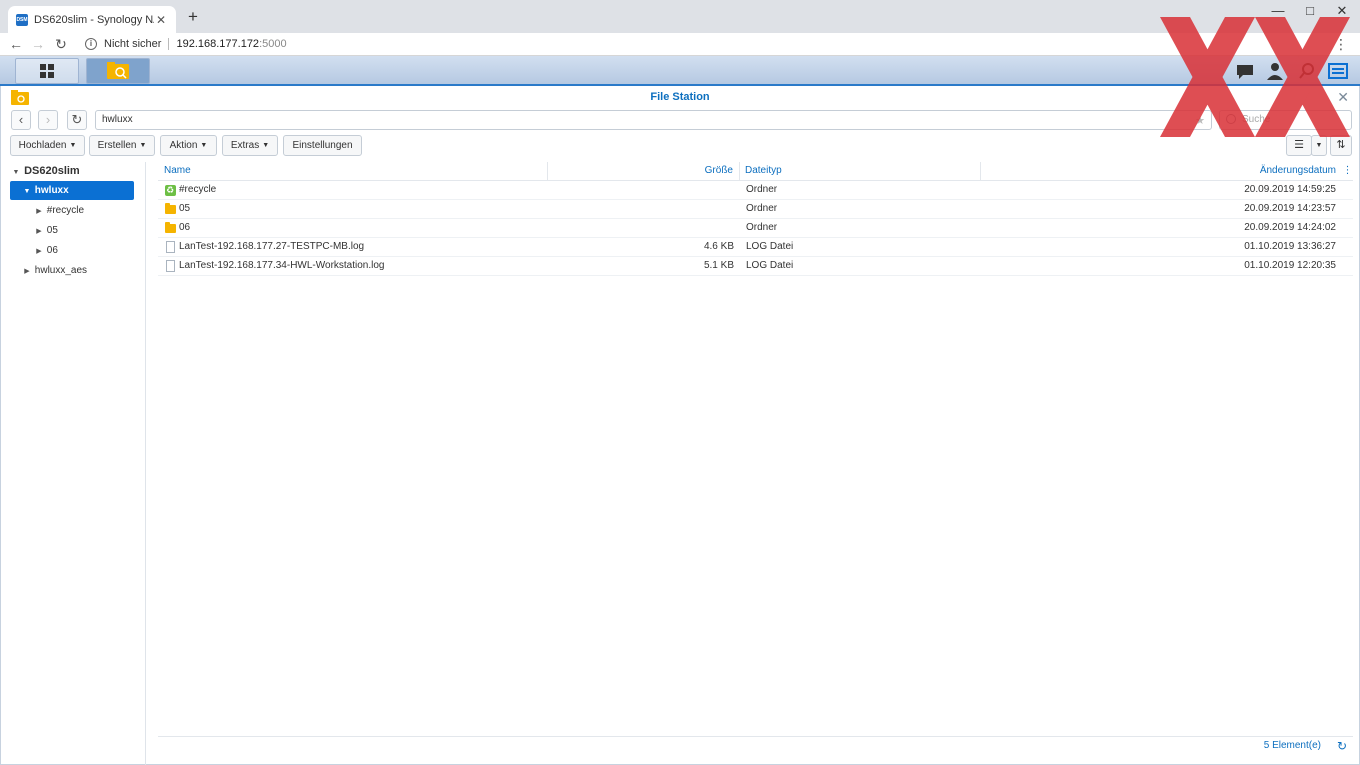 Image resolution: width=1360 pixels, height=765 pixels. What do you see at coordinates (51, 190) in the screenshot?
I see `tree-item-label: hwluxx` at bounding box center [51, 190].